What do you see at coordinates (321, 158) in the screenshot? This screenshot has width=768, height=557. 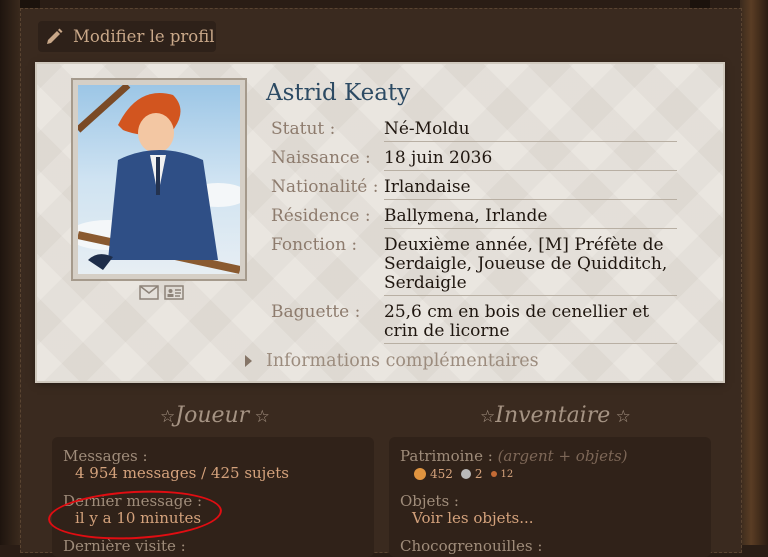 I see `info-label: Naissance :` at bounding box center [321, 158].